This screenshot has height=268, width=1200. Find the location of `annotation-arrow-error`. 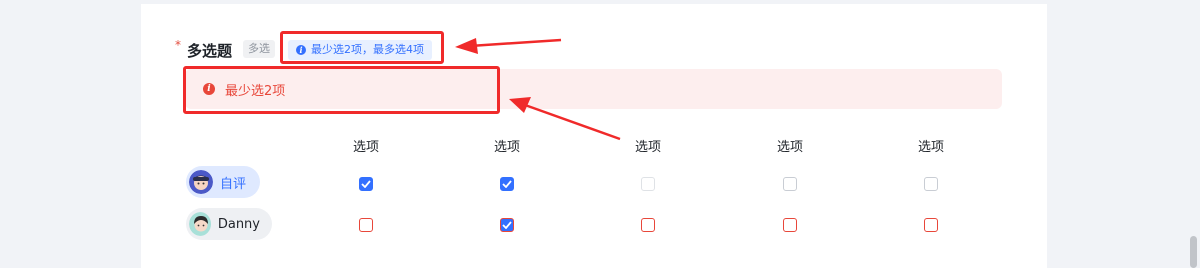

annotation-arrow-error is located at coordinates (565, 119).